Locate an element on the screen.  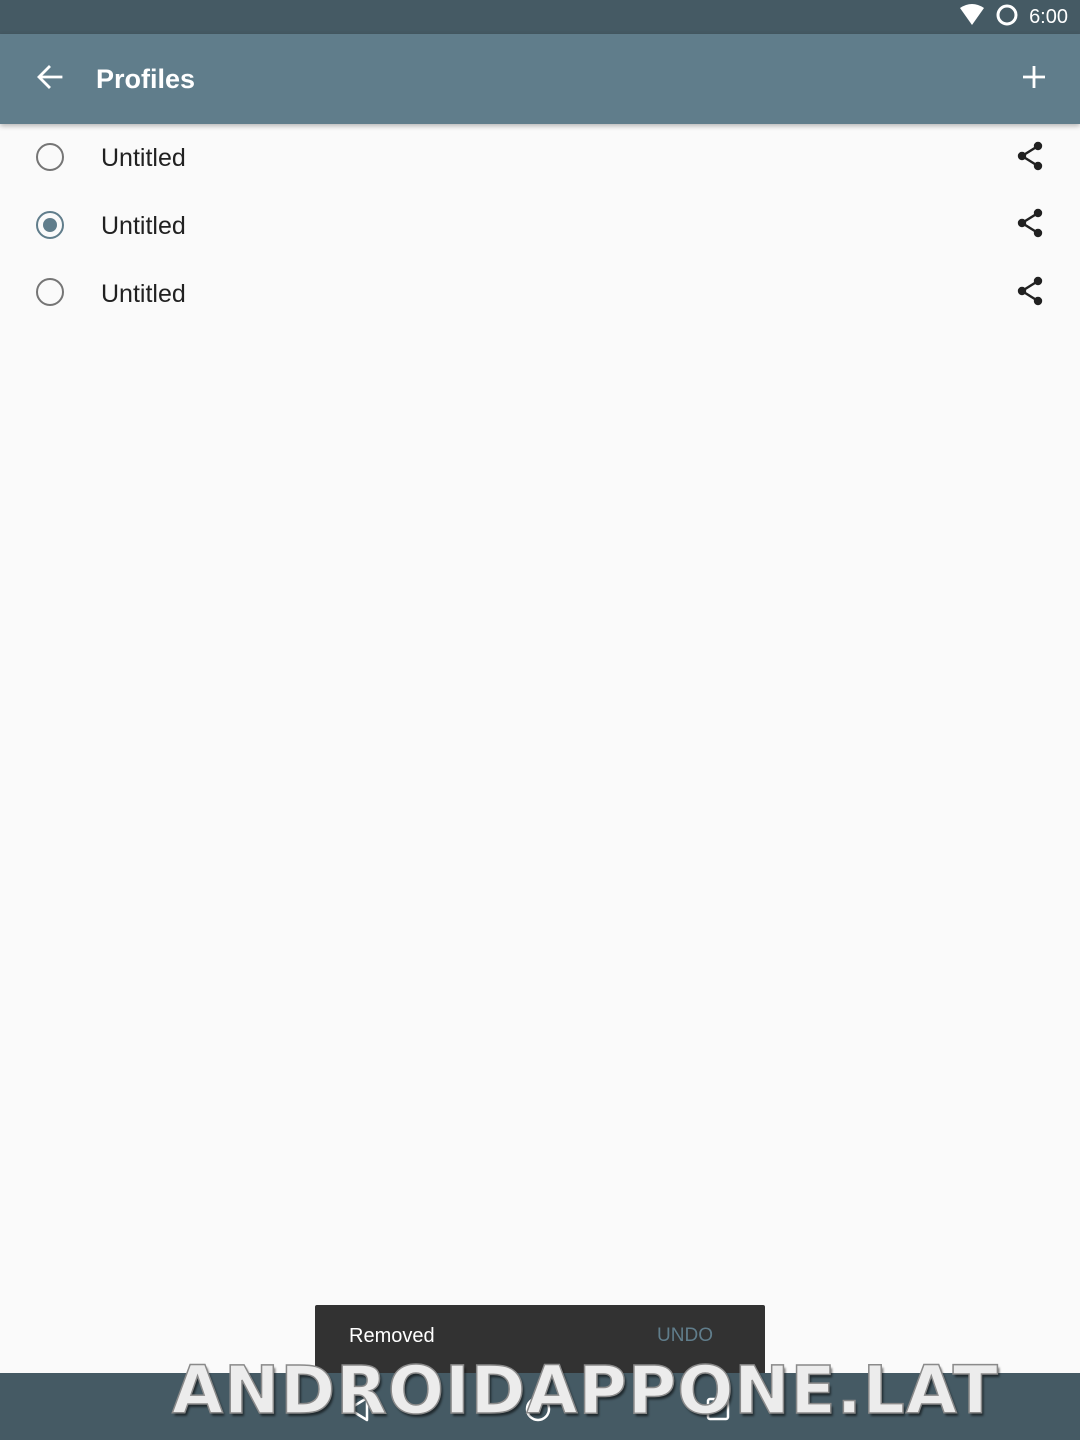
back-button is located at coordinates (50, 79).